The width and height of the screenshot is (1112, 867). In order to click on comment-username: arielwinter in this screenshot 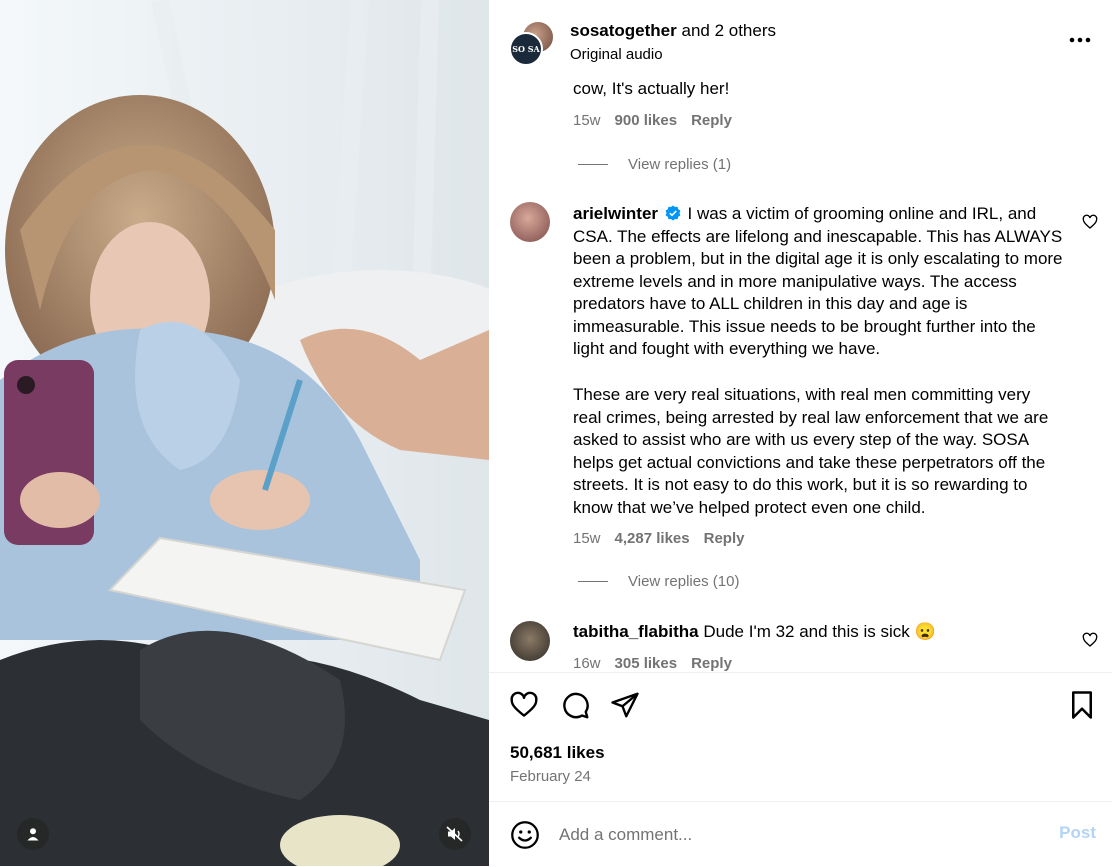, I will do `click(615, 213)`.